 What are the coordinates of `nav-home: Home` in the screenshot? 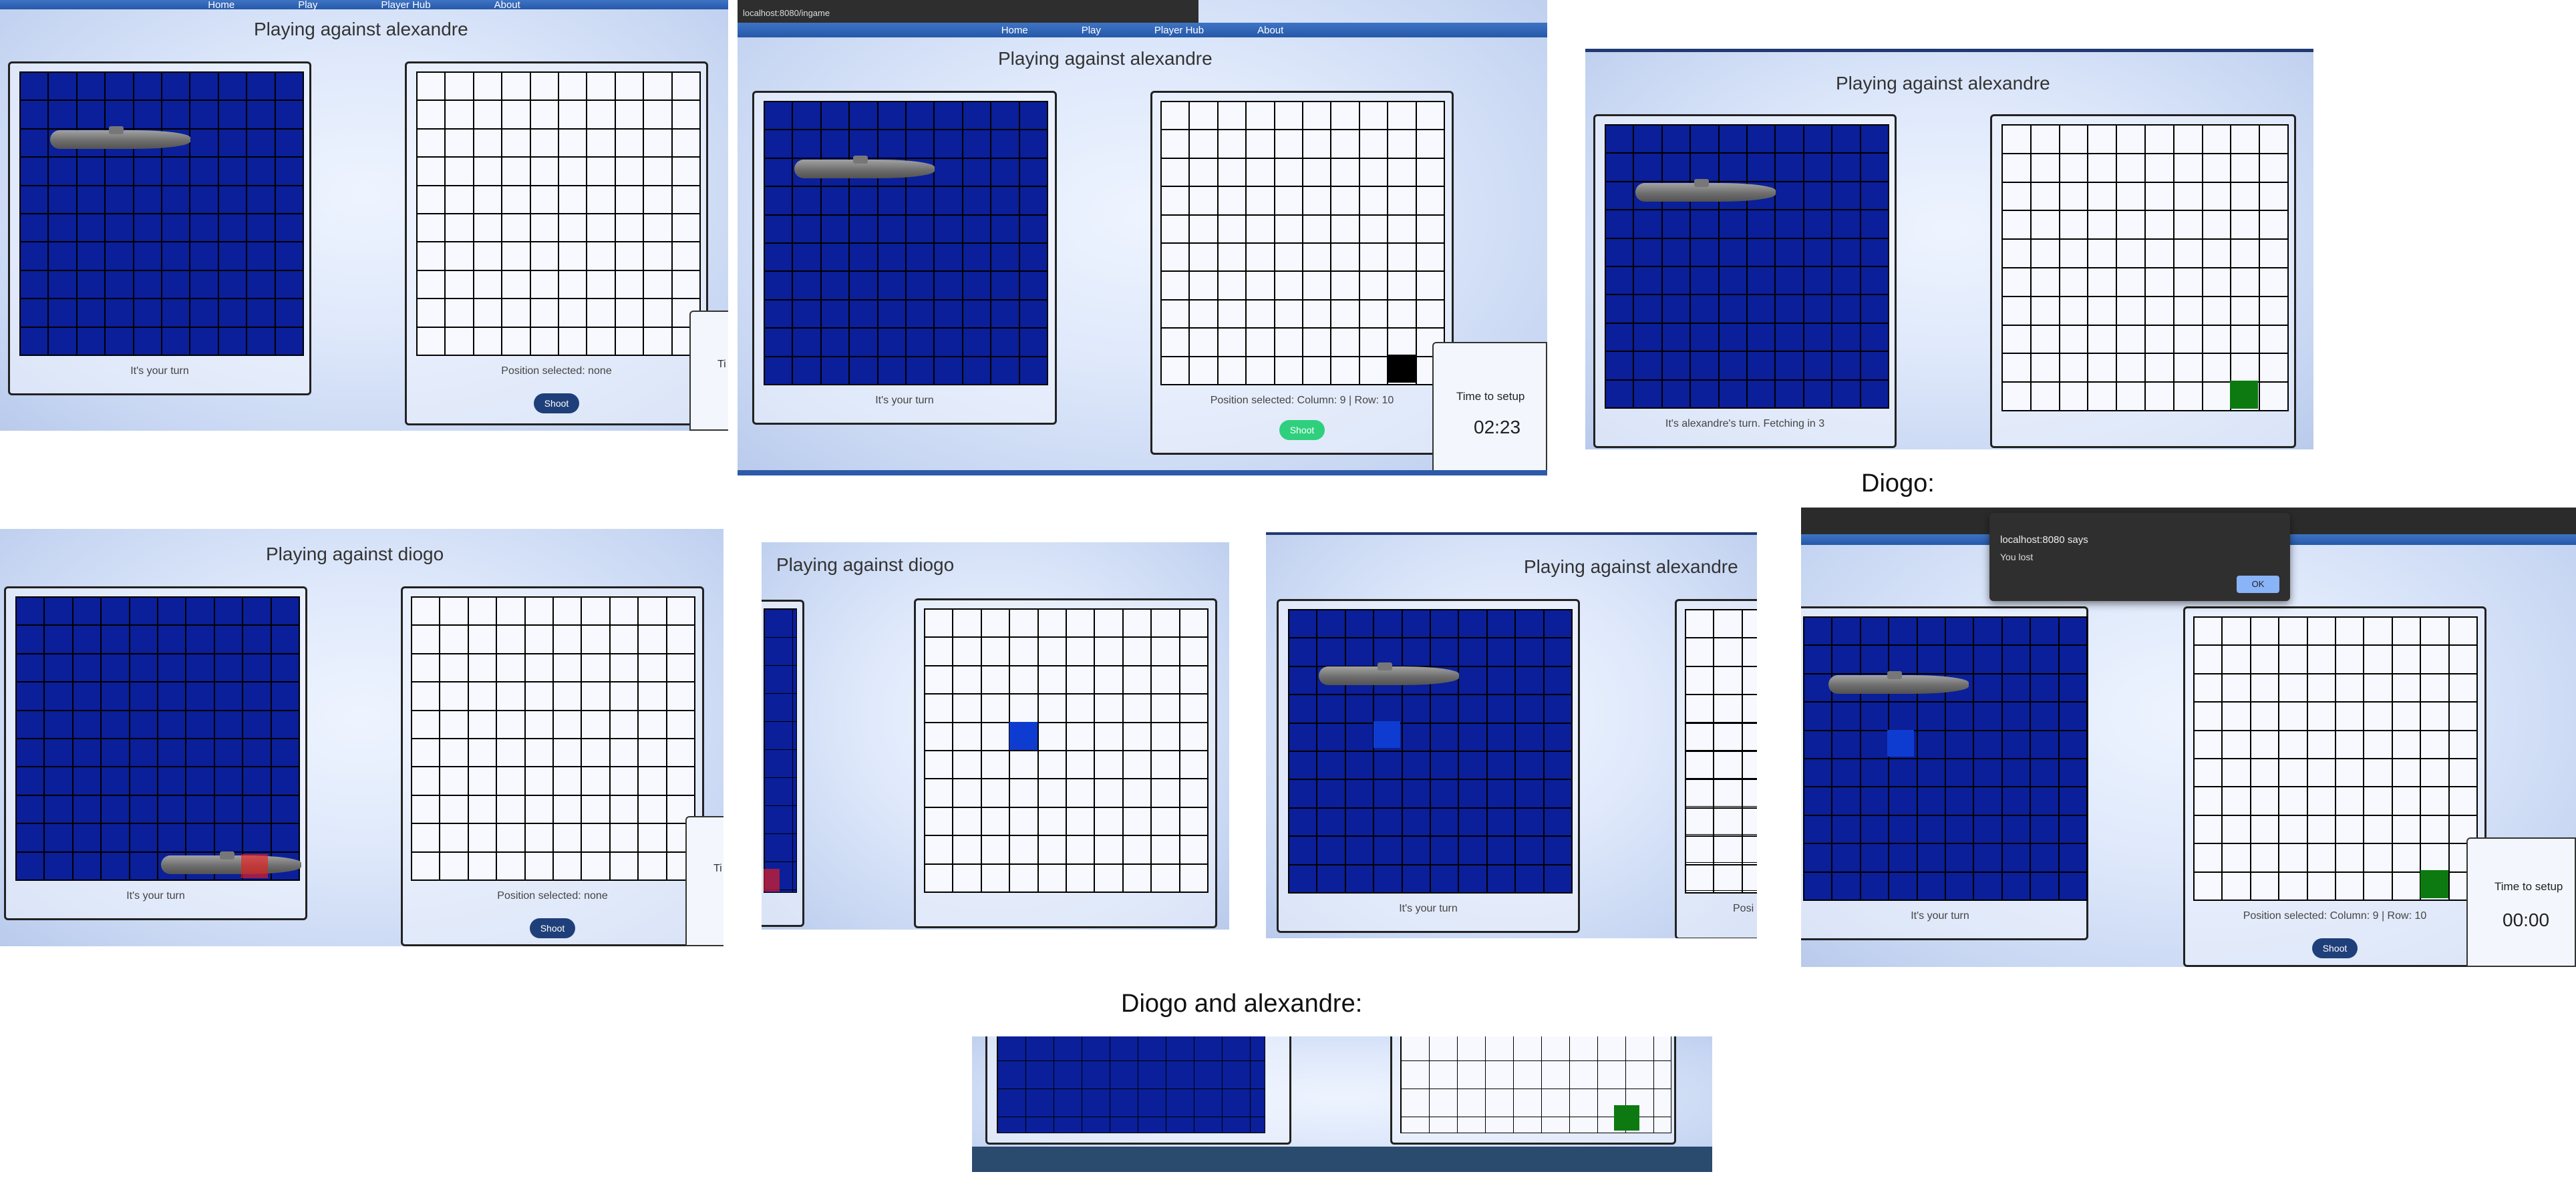 It's located at (221, 5).